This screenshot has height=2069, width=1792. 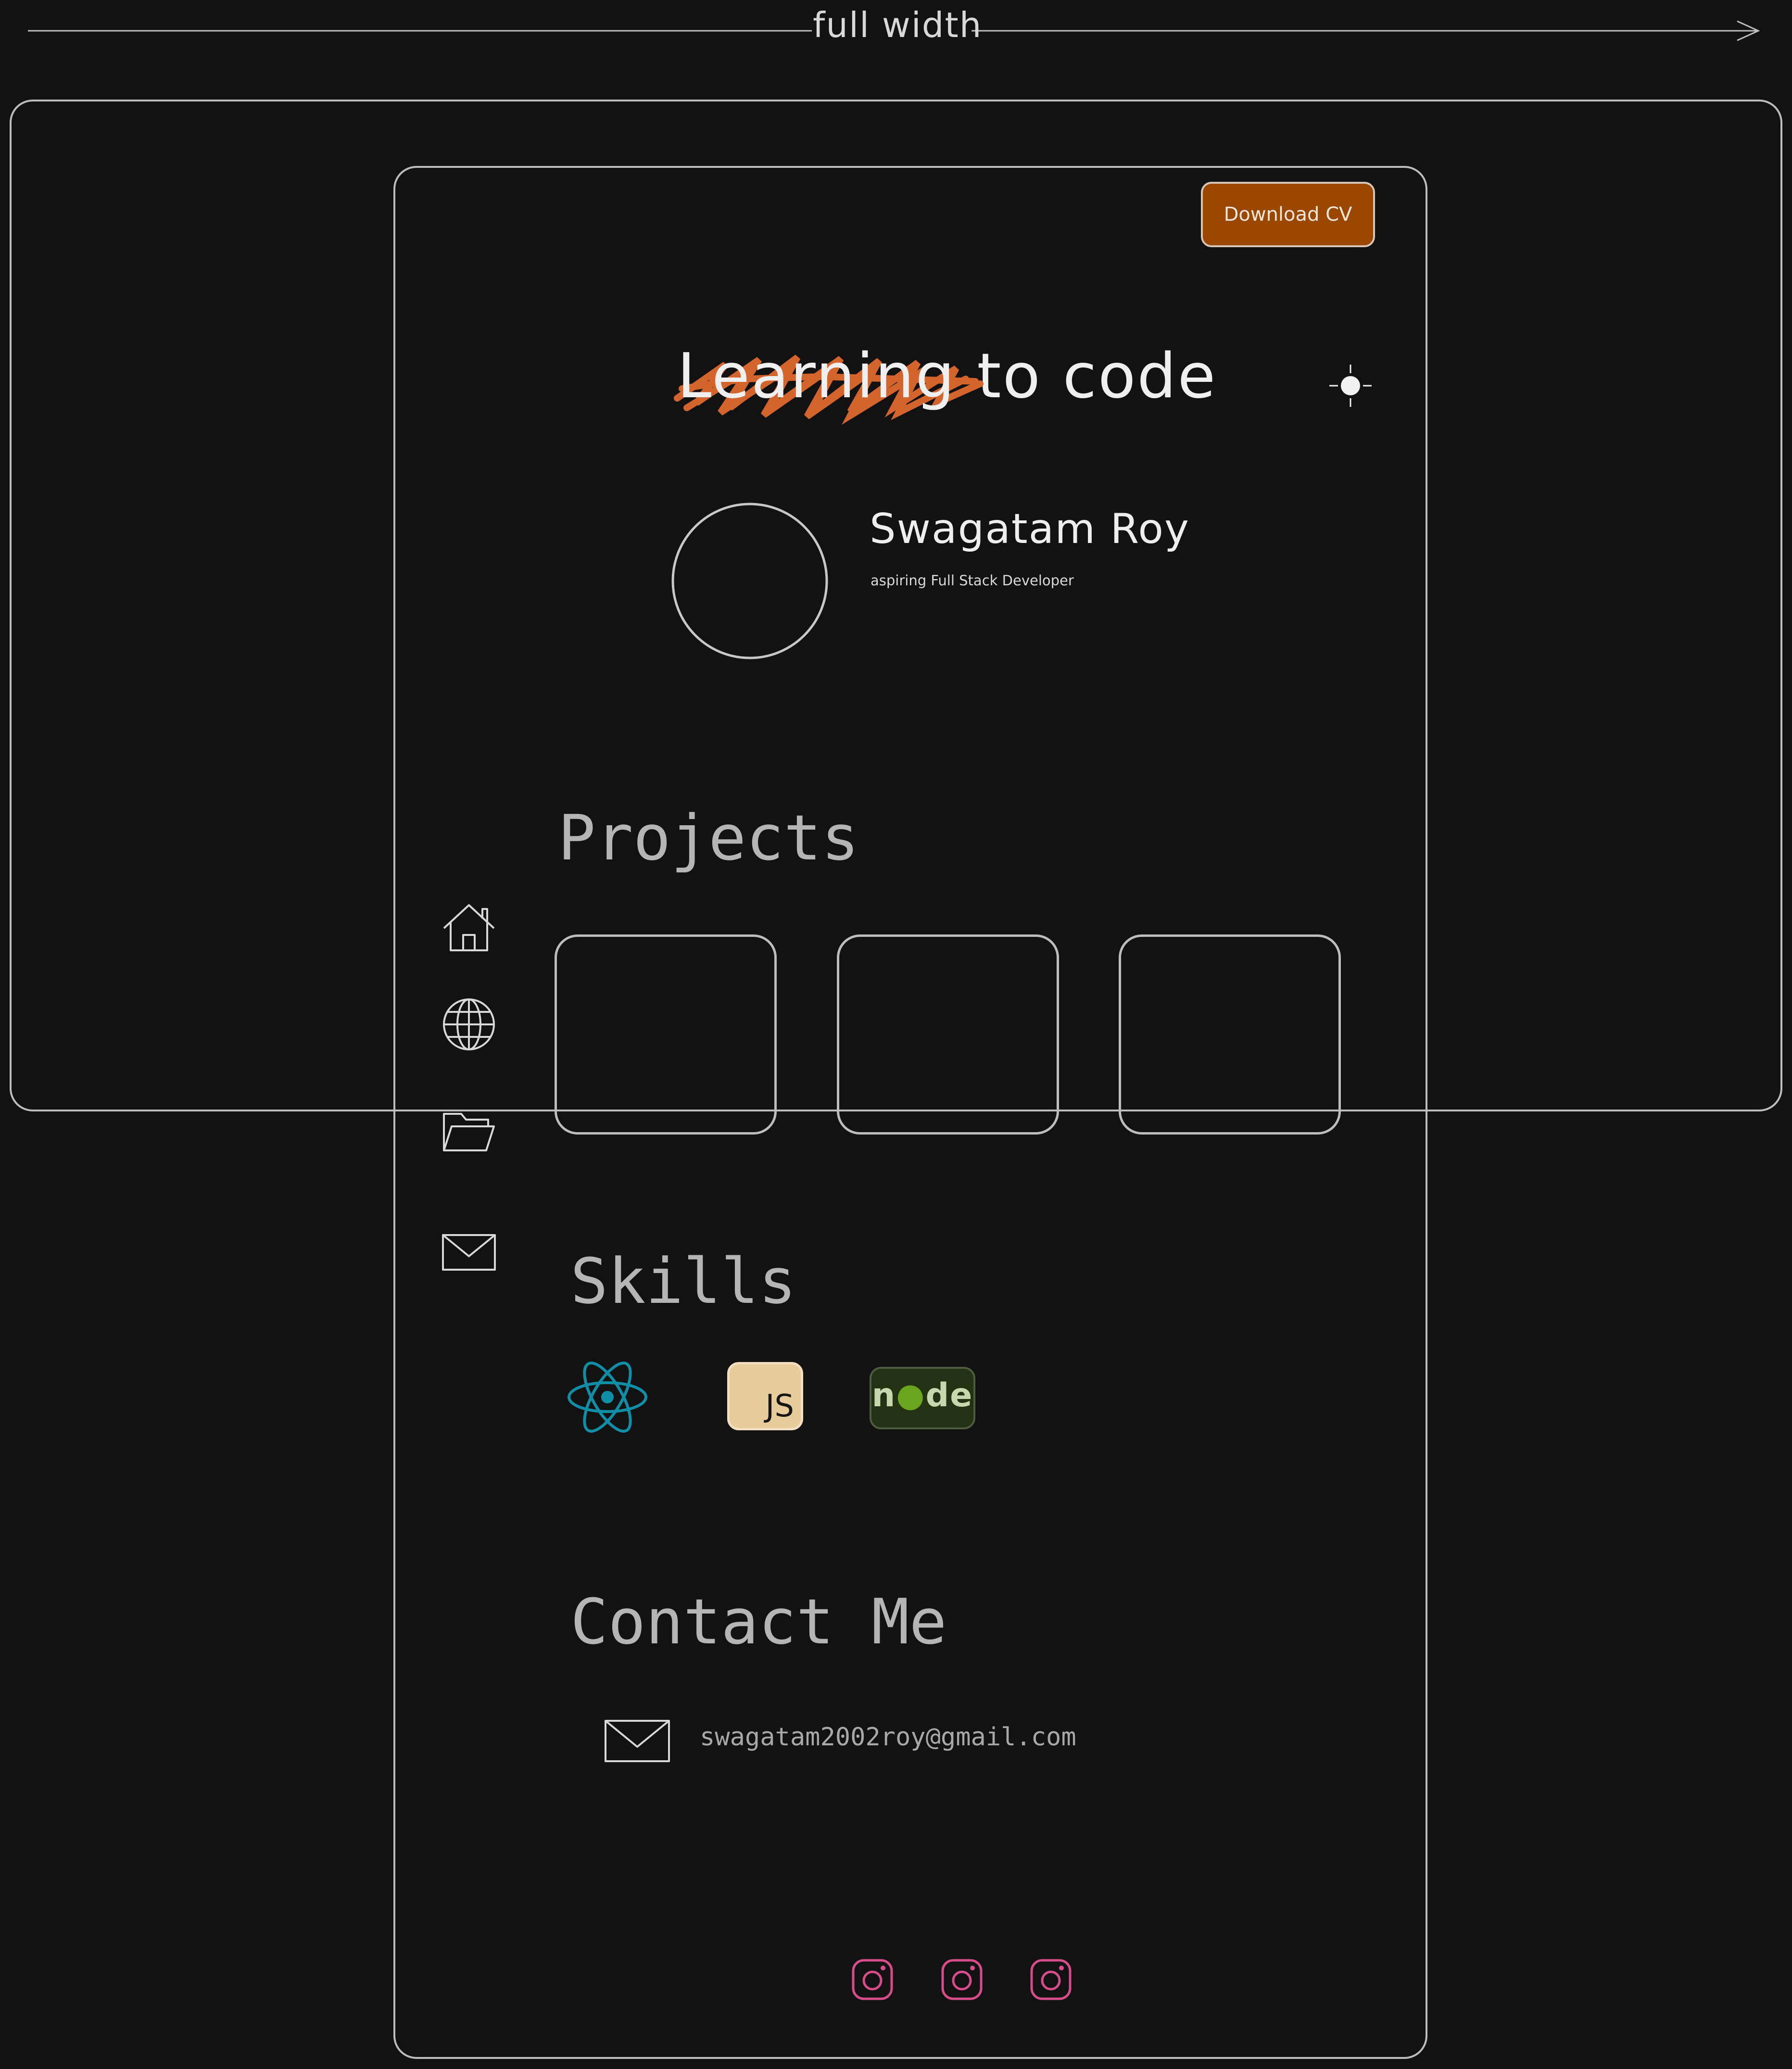 What do you see at coordinates (469, 1131) in the screenshot?
I see `folder-icon` at bounding box center [469, 1131].